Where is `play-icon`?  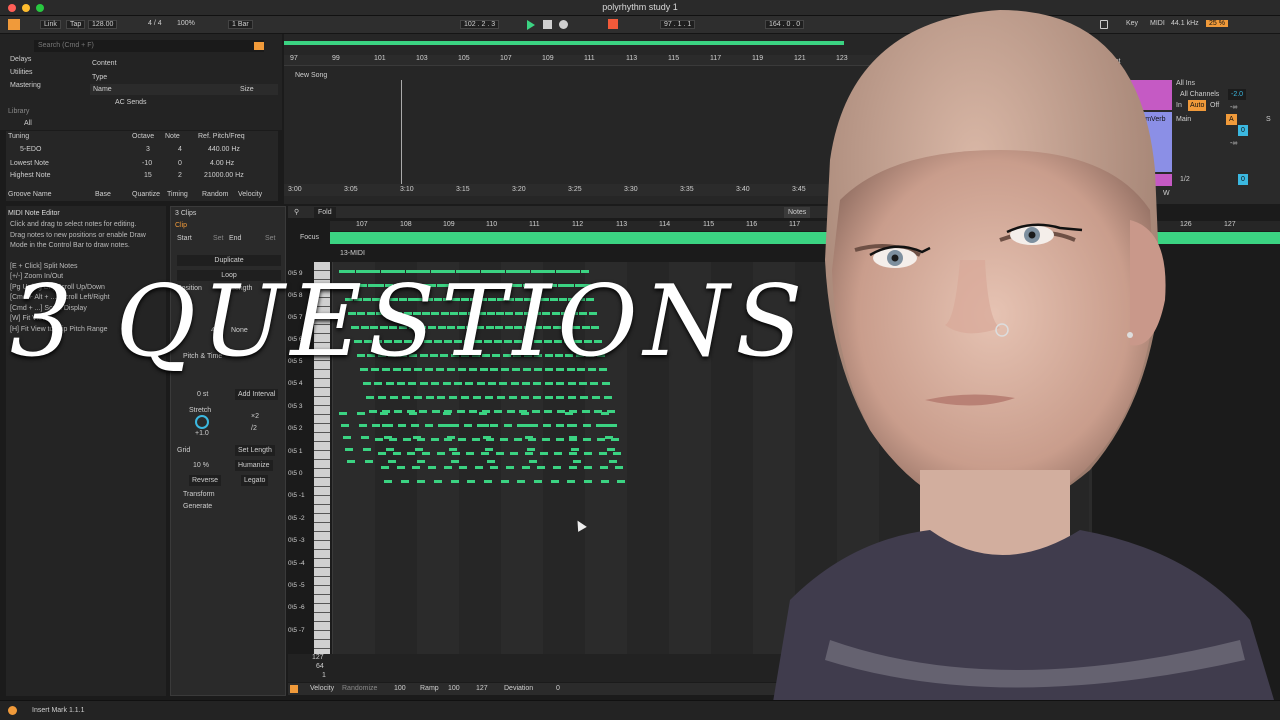 play-icon is located at coordinates (531, 25).